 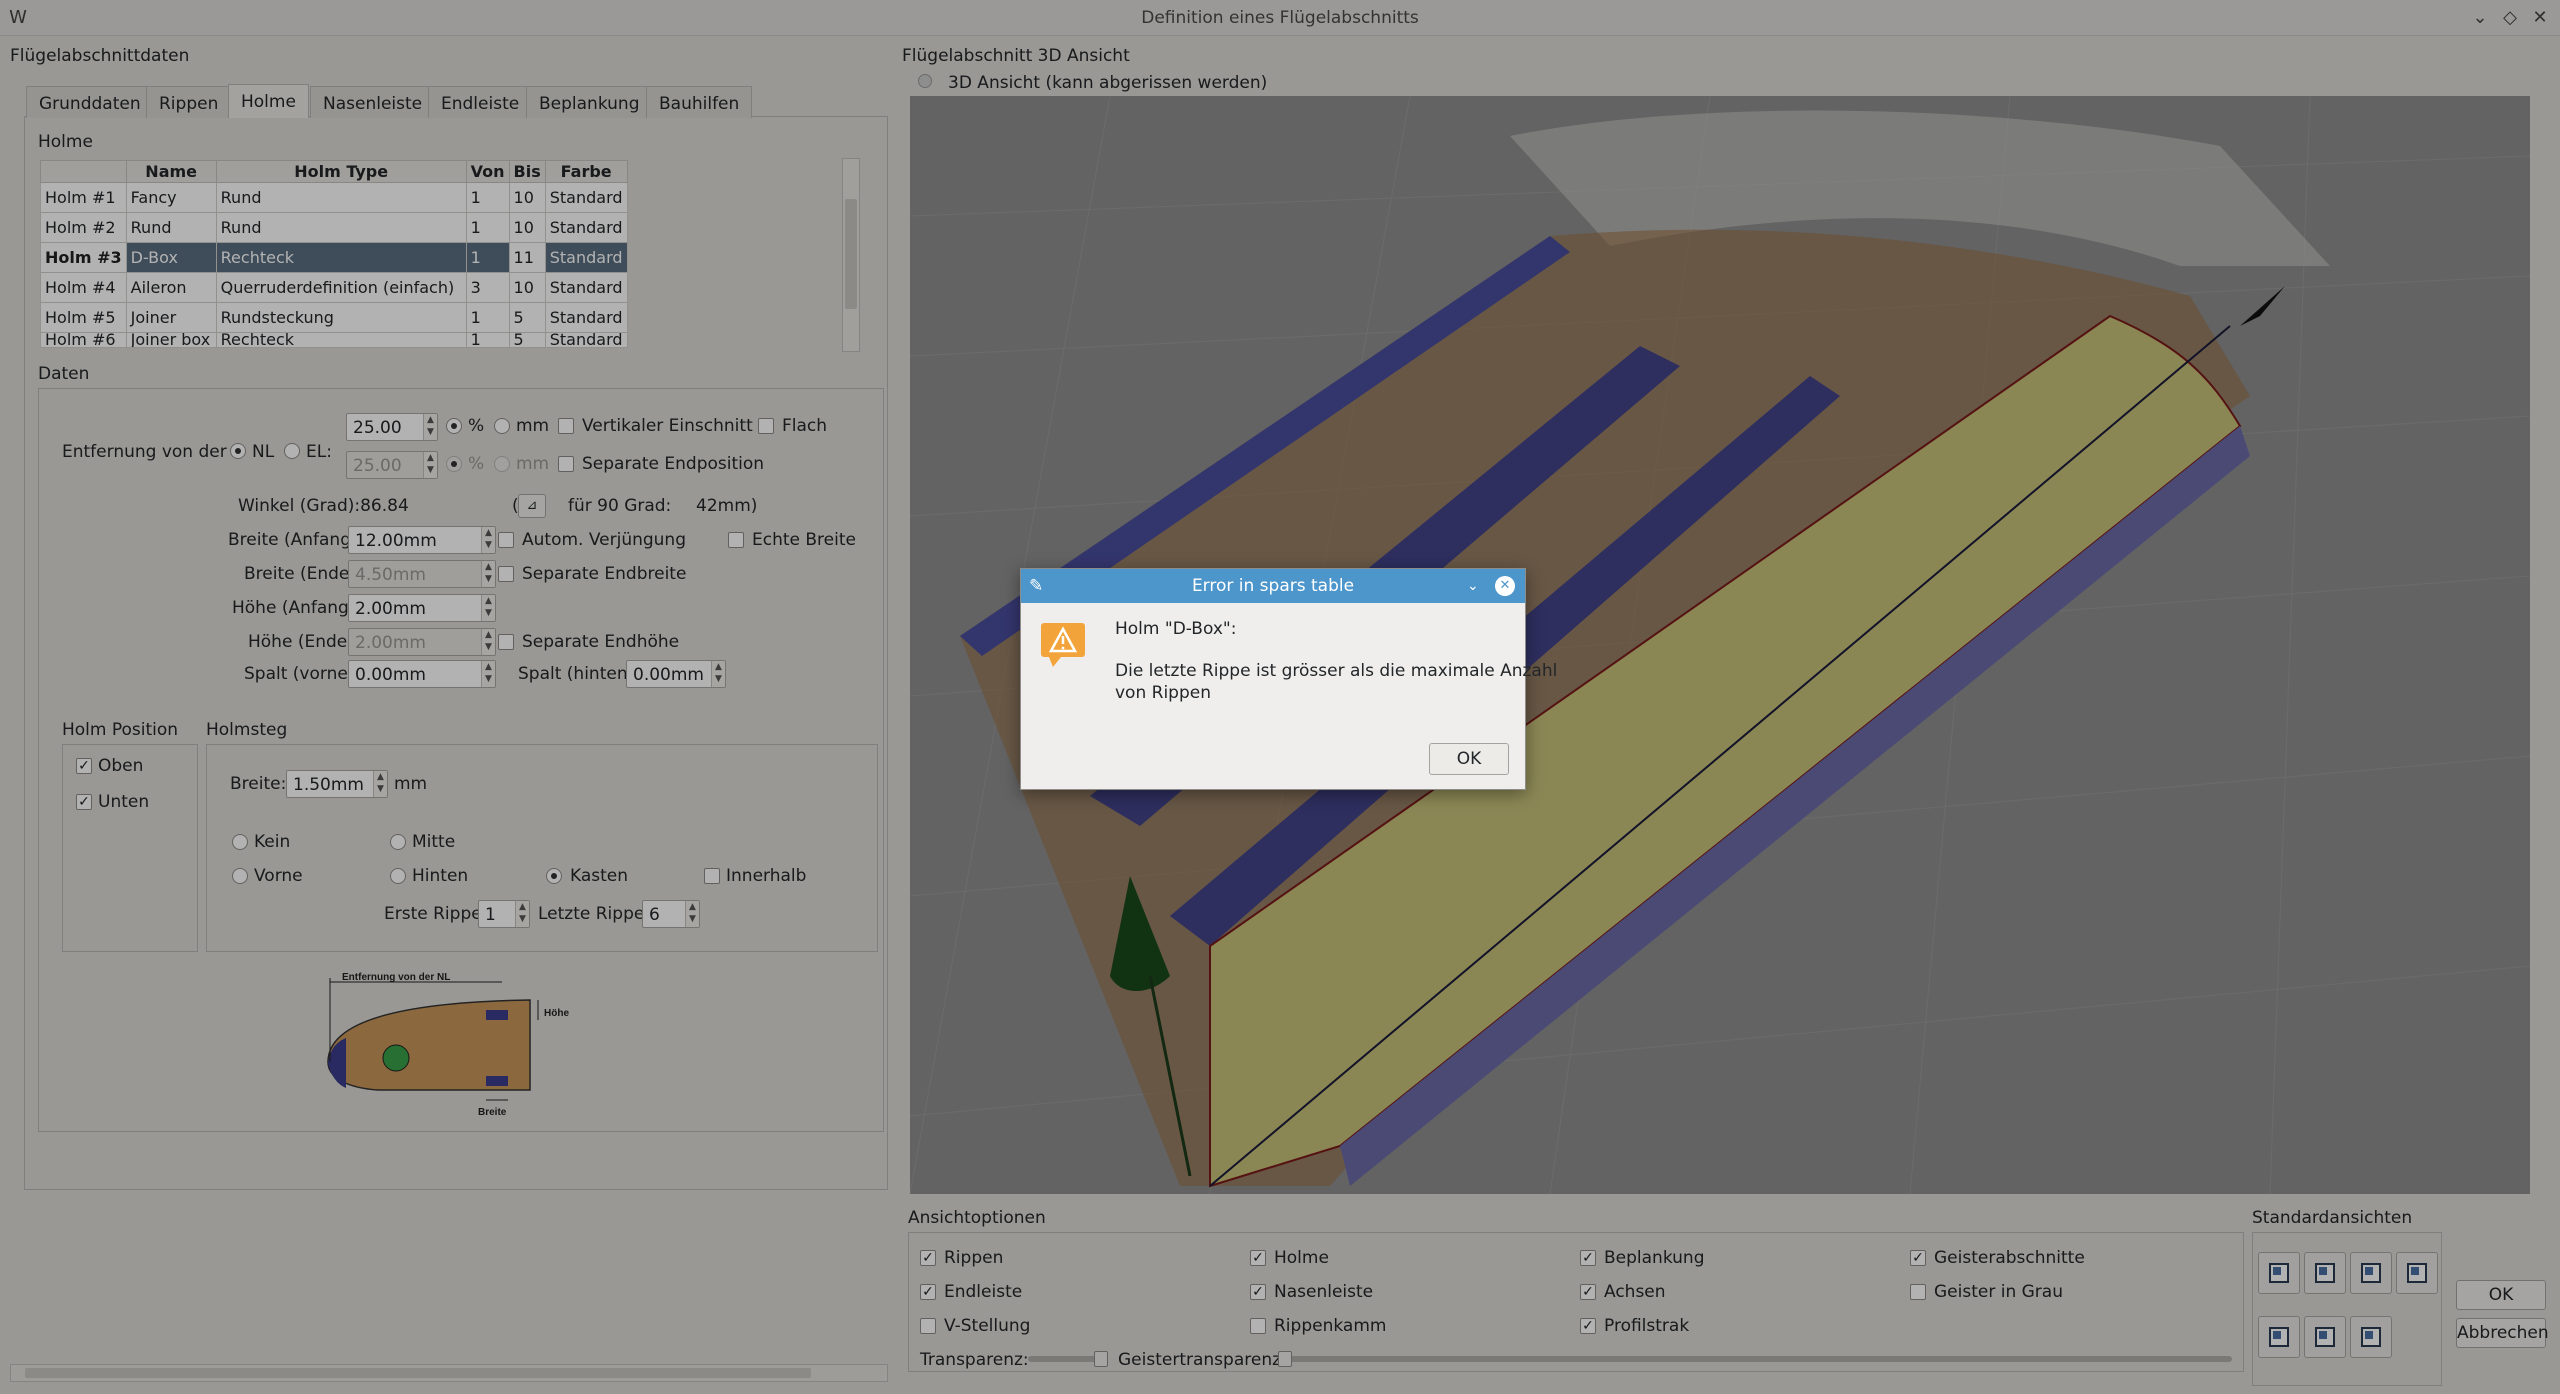 I want to click on geister-grau-checkbox, so click(x=1918, y=1292).